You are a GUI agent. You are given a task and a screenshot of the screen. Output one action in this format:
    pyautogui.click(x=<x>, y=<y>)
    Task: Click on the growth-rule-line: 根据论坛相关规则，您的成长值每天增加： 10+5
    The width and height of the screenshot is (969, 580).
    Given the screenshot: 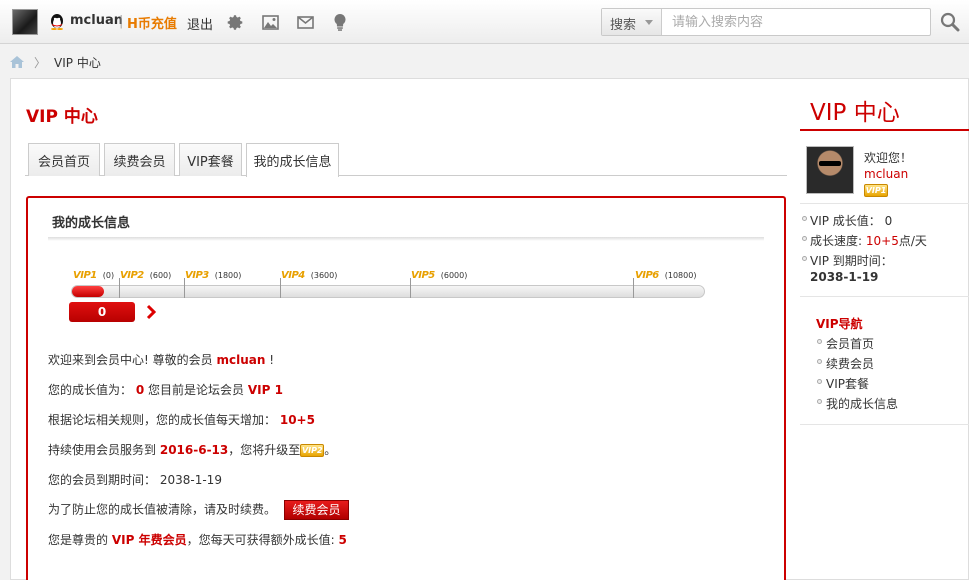 What is the action you would take?
    pyautogui.click(x=181, y=420)
    